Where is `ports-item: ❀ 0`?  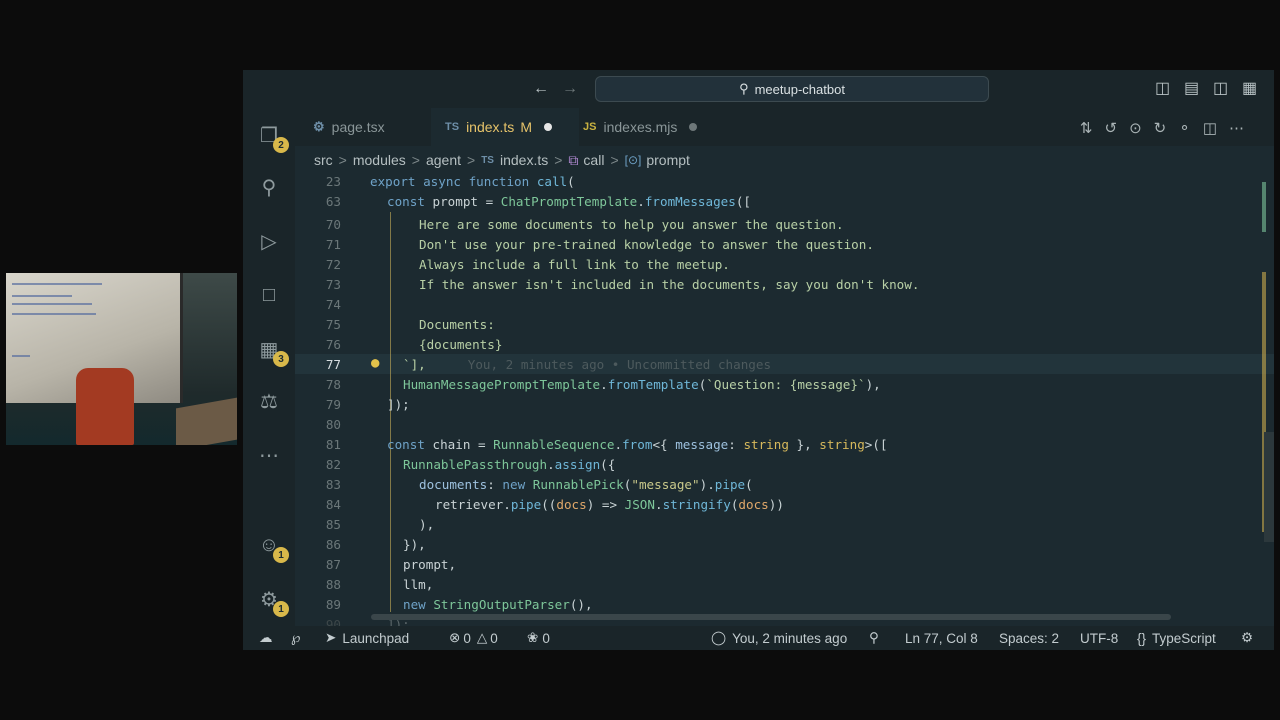 ports-item: ❀ 0 is located at coordinates (538, 638).